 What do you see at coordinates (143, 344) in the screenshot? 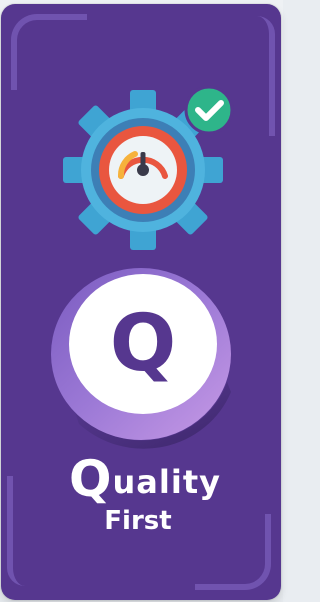
I see `svg-text: Q` at bounding box center [143, 344].